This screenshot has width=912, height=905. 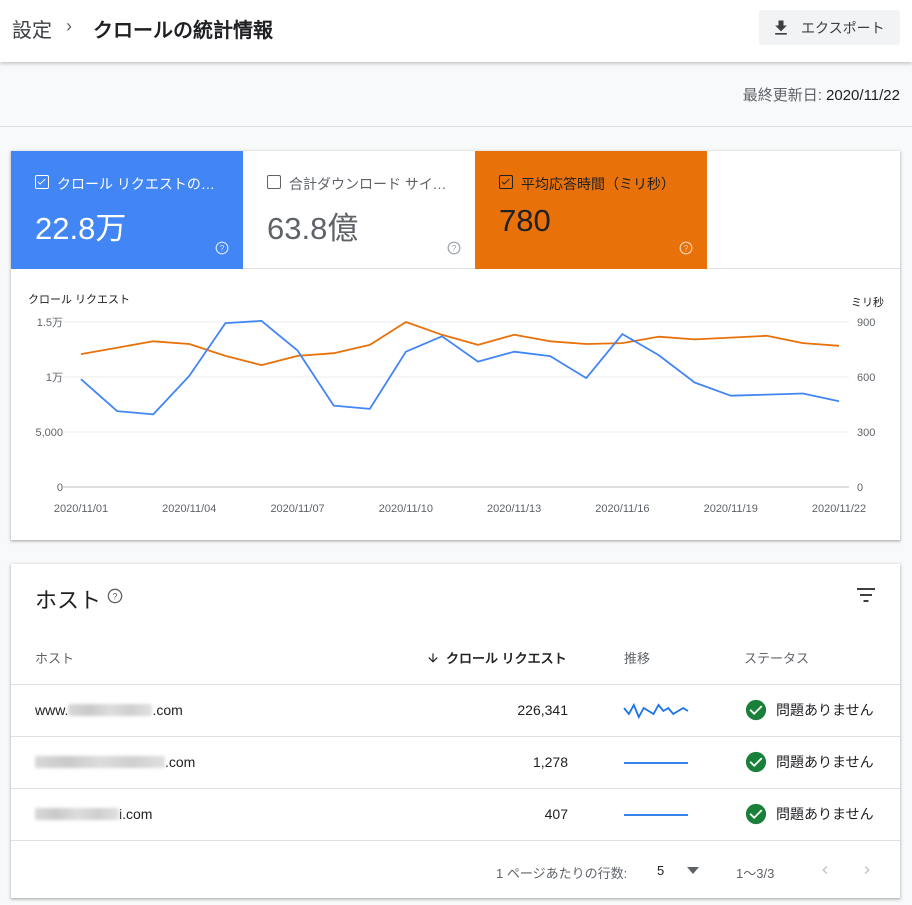 What do you see at coordinates (843, 27) in the screenshot?
I see `export-label: エクスポート` at bounding box center [843, 27].